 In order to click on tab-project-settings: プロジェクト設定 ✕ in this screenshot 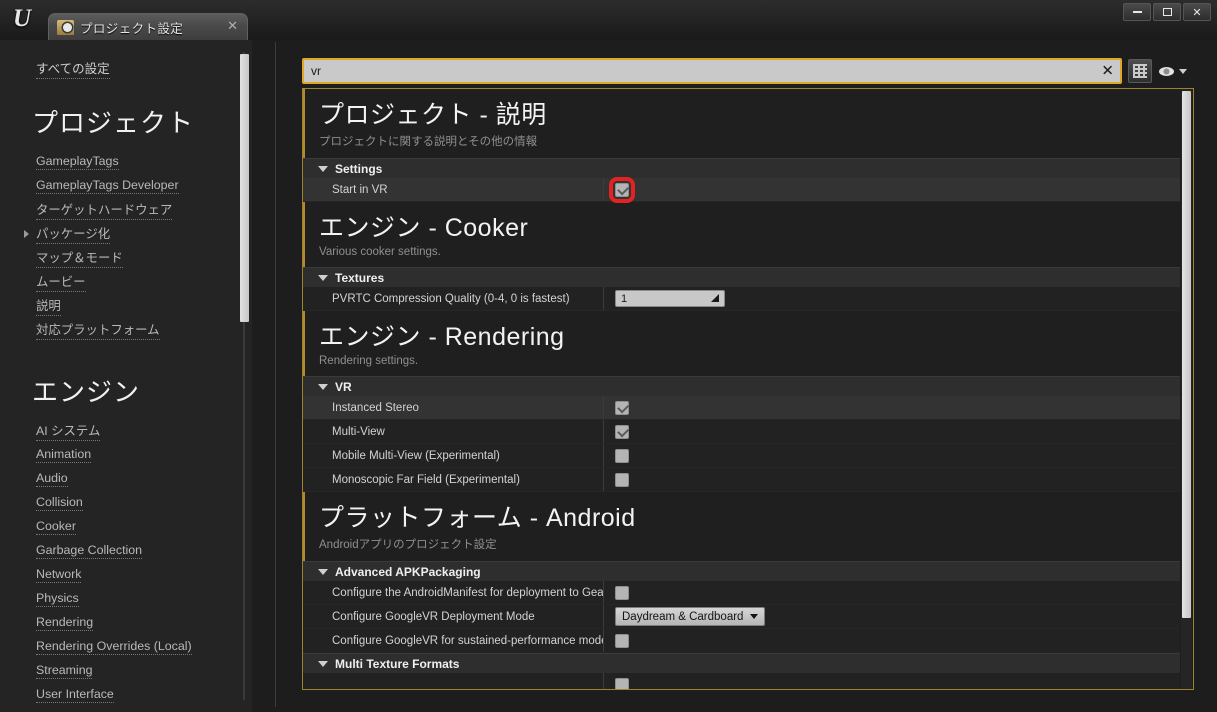, I will do `click(148, 26)`.